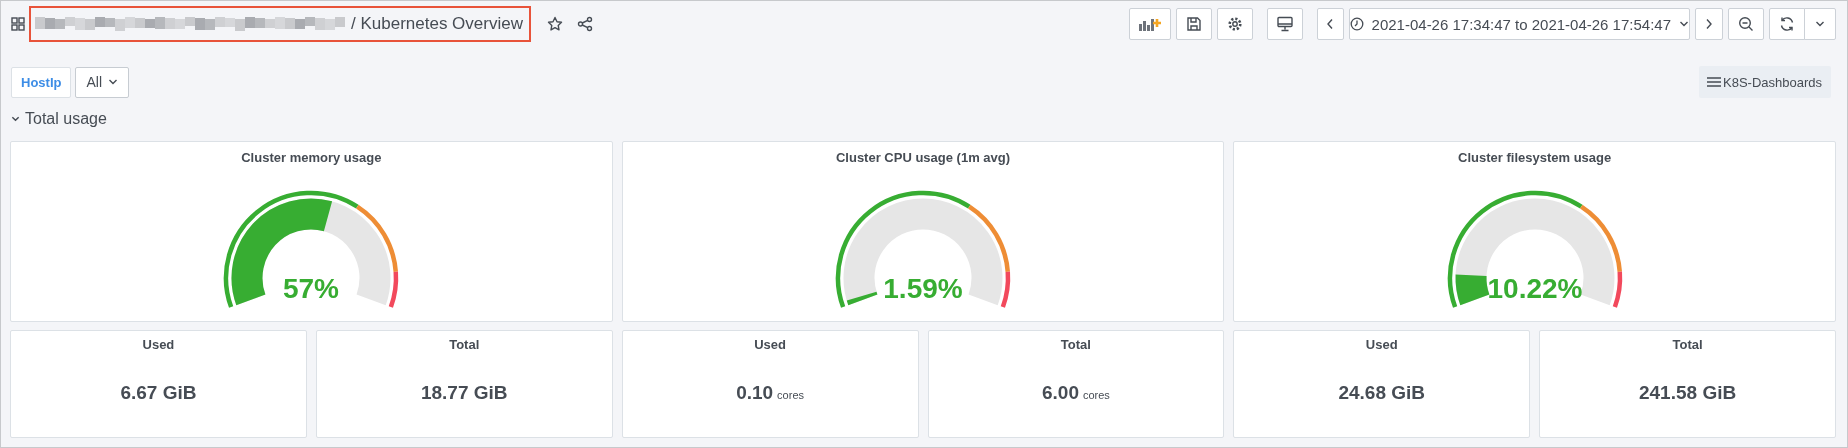 This screenshot has width=1848, height=448. I want to click on save-button, so click(1193, 24).